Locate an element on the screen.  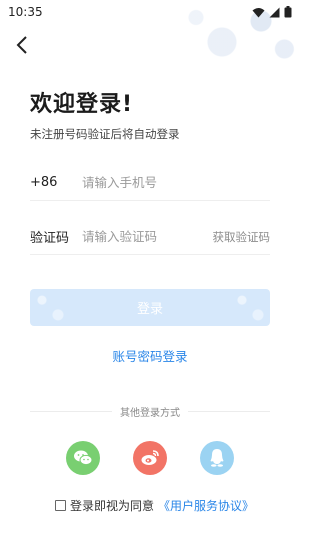
login-button: 登录 is located at coordinates (150, 307).